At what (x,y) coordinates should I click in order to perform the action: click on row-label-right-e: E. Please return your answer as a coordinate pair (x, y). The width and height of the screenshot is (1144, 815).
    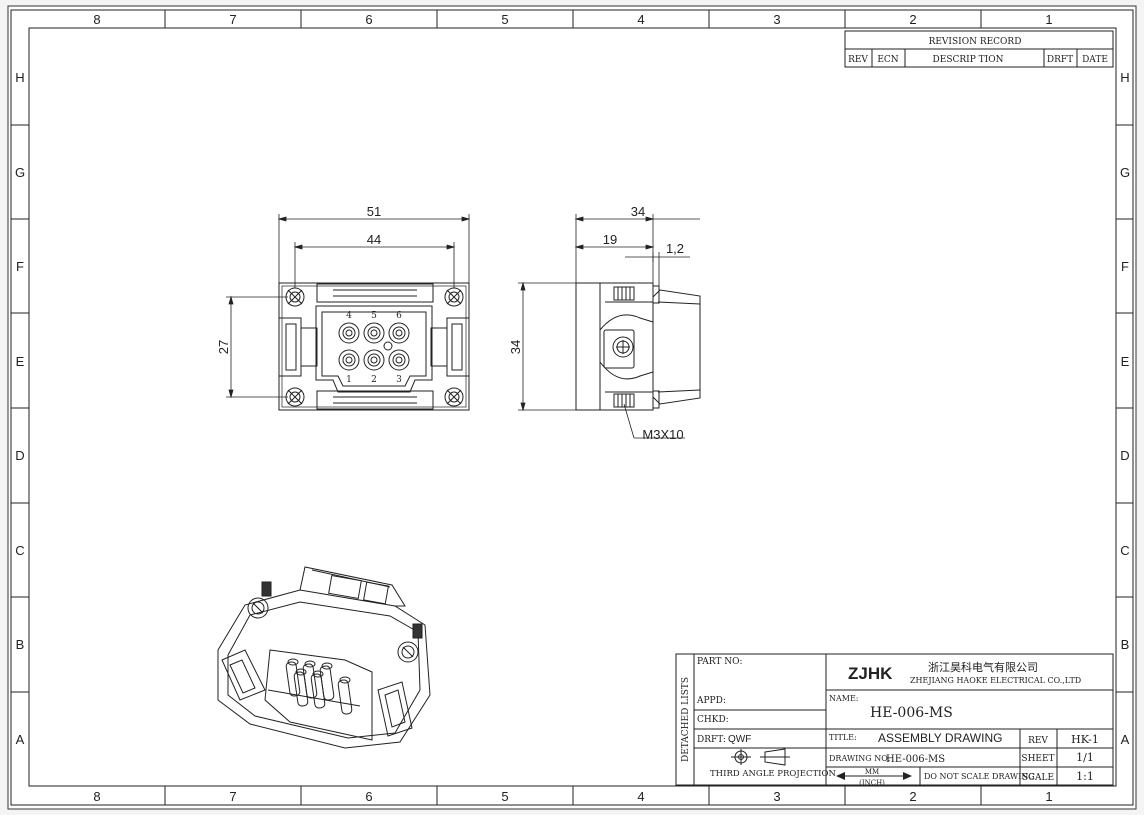
    Looking at the image, I should click on (1125, 361).